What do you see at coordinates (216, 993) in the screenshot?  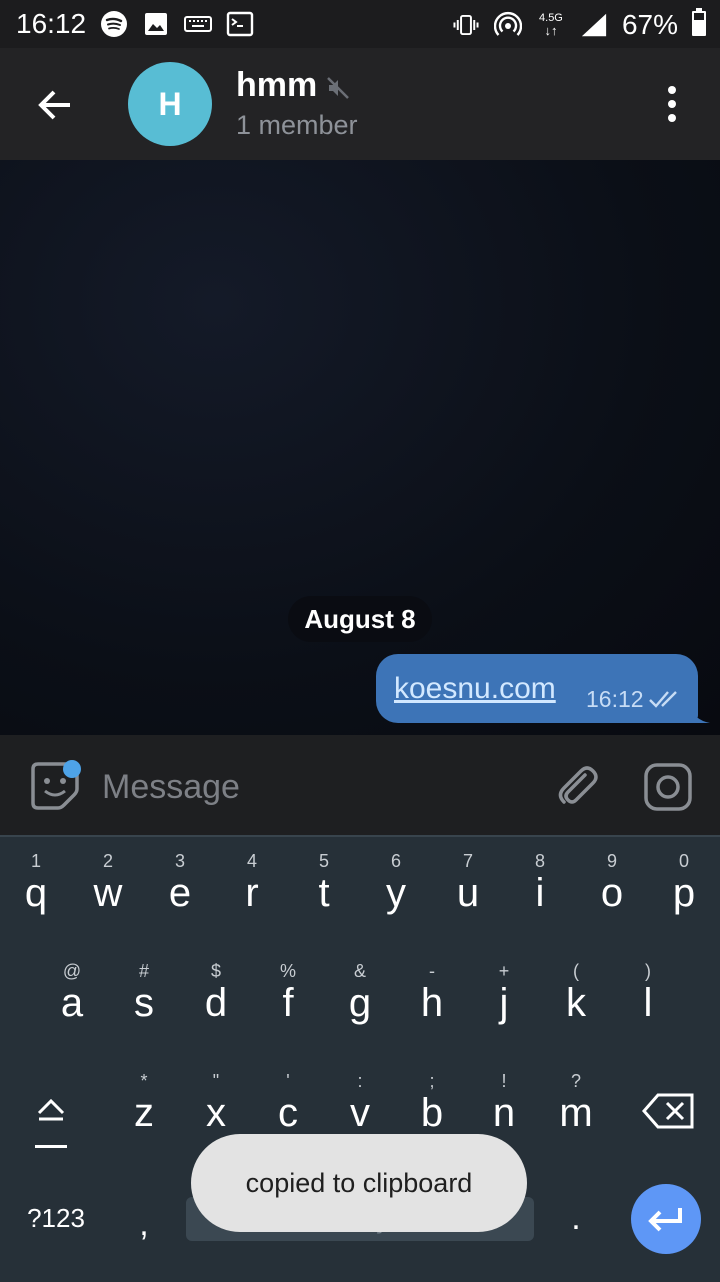 I see `key-d: $ d` at bounding box center [216, 993].